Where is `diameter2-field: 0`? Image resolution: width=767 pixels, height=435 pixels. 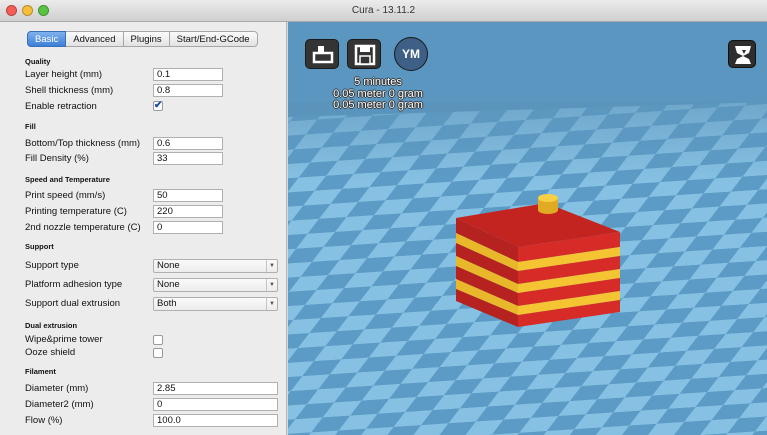
diameter2-field: 0 is located at coordinates (215, 404).